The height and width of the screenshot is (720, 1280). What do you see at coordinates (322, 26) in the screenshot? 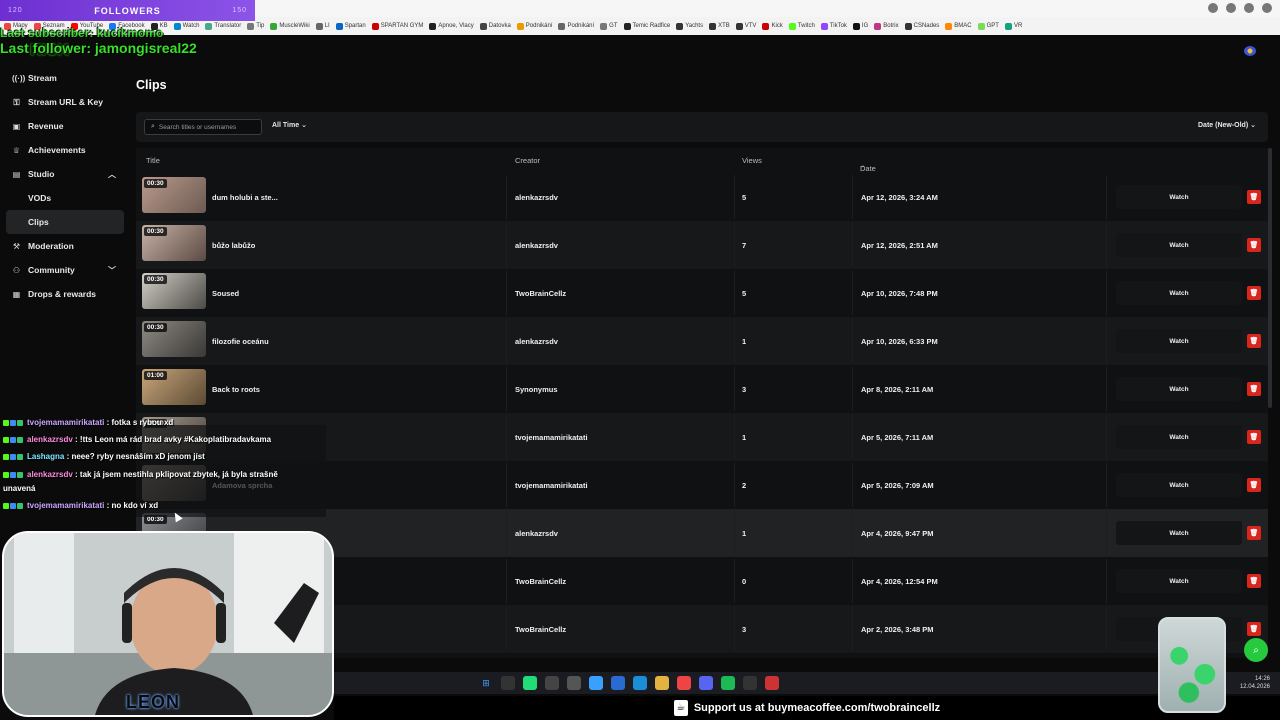
I see `bookmark-item: LI` at bounding box center [322, 26].